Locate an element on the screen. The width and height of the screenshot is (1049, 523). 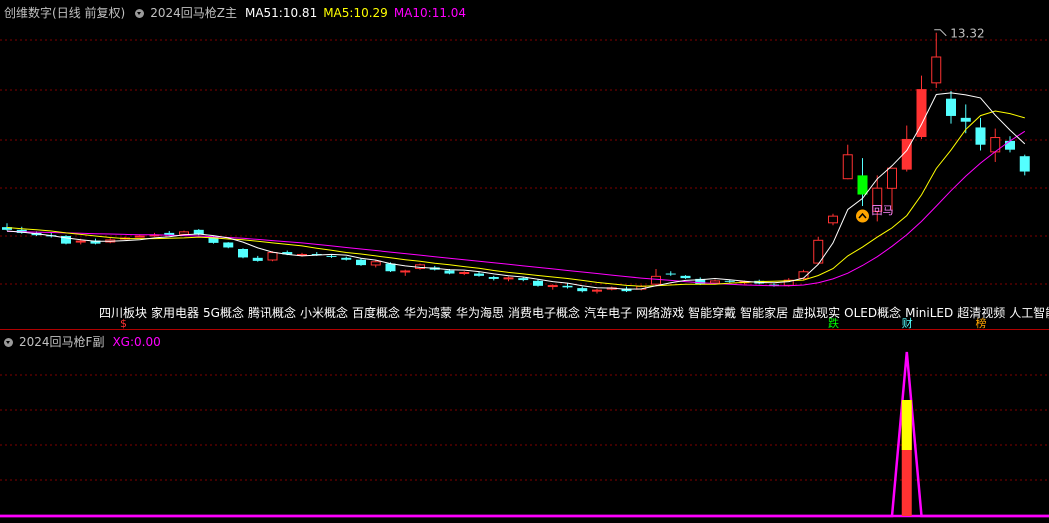
concept-tag: 智能家居 is located at coordinates (764, 313).